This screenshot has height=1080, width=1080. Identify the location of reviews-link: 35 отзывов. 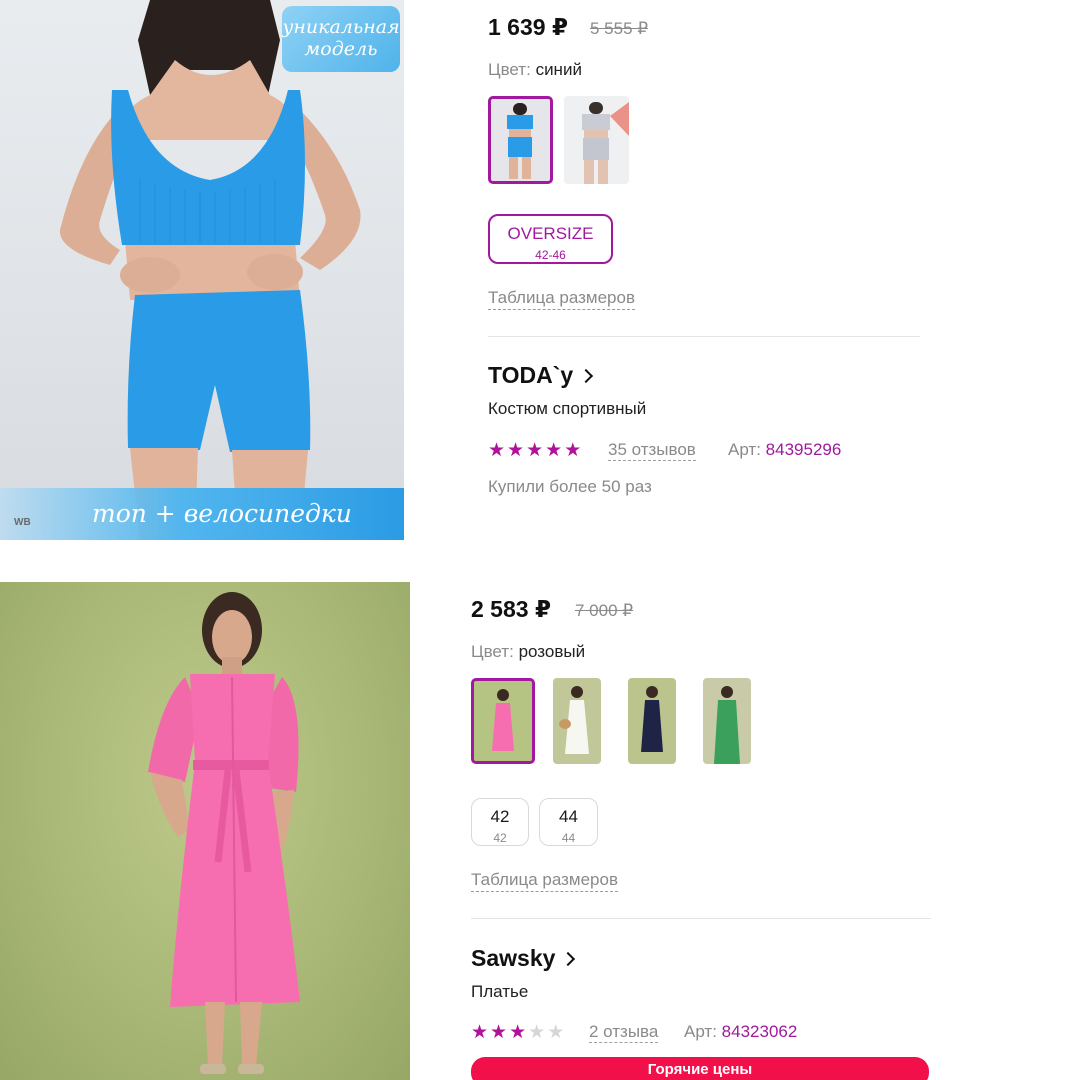
(652, 450).